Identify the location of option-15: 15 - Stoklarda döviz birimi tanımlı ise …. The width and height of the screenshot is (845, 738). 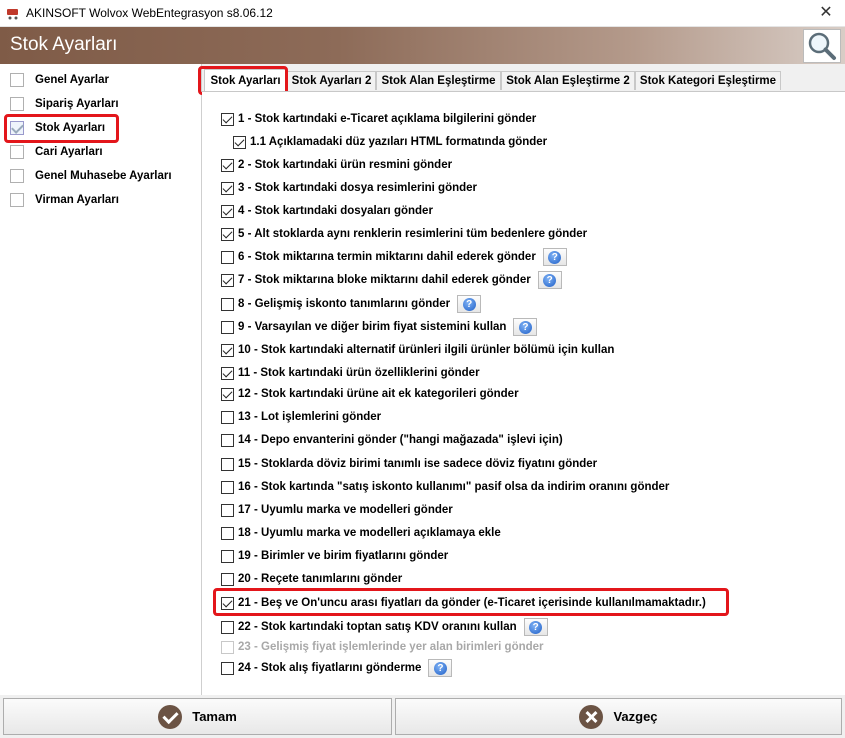
(409, 464).